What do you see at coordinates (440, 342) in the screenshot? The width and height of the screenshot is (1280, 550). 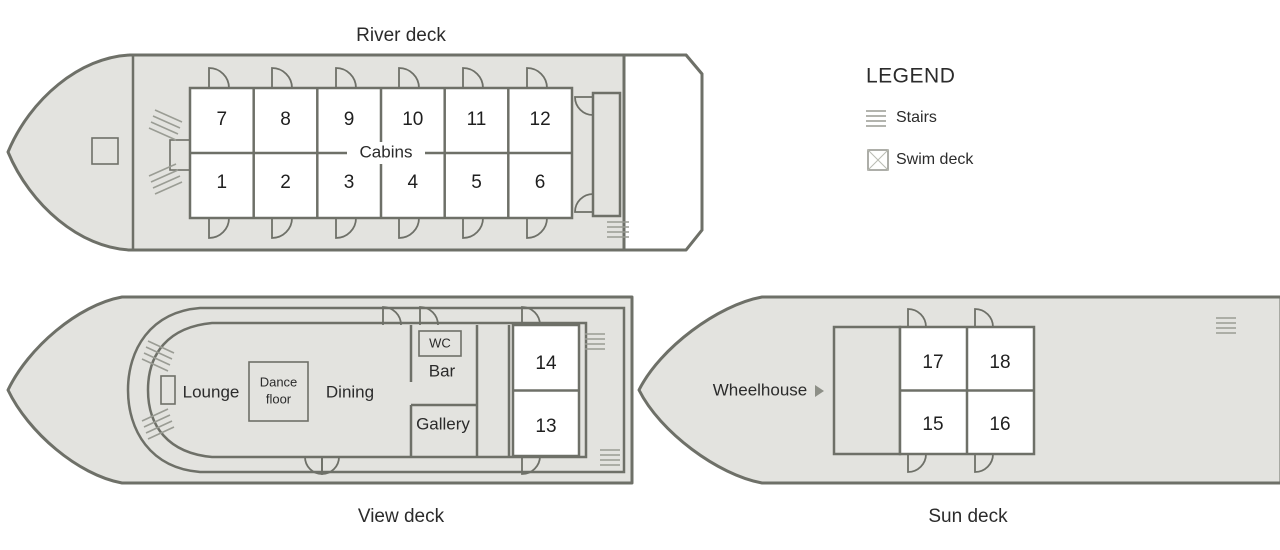 I see `wc-label: WC` at bounding box center [440, 342].